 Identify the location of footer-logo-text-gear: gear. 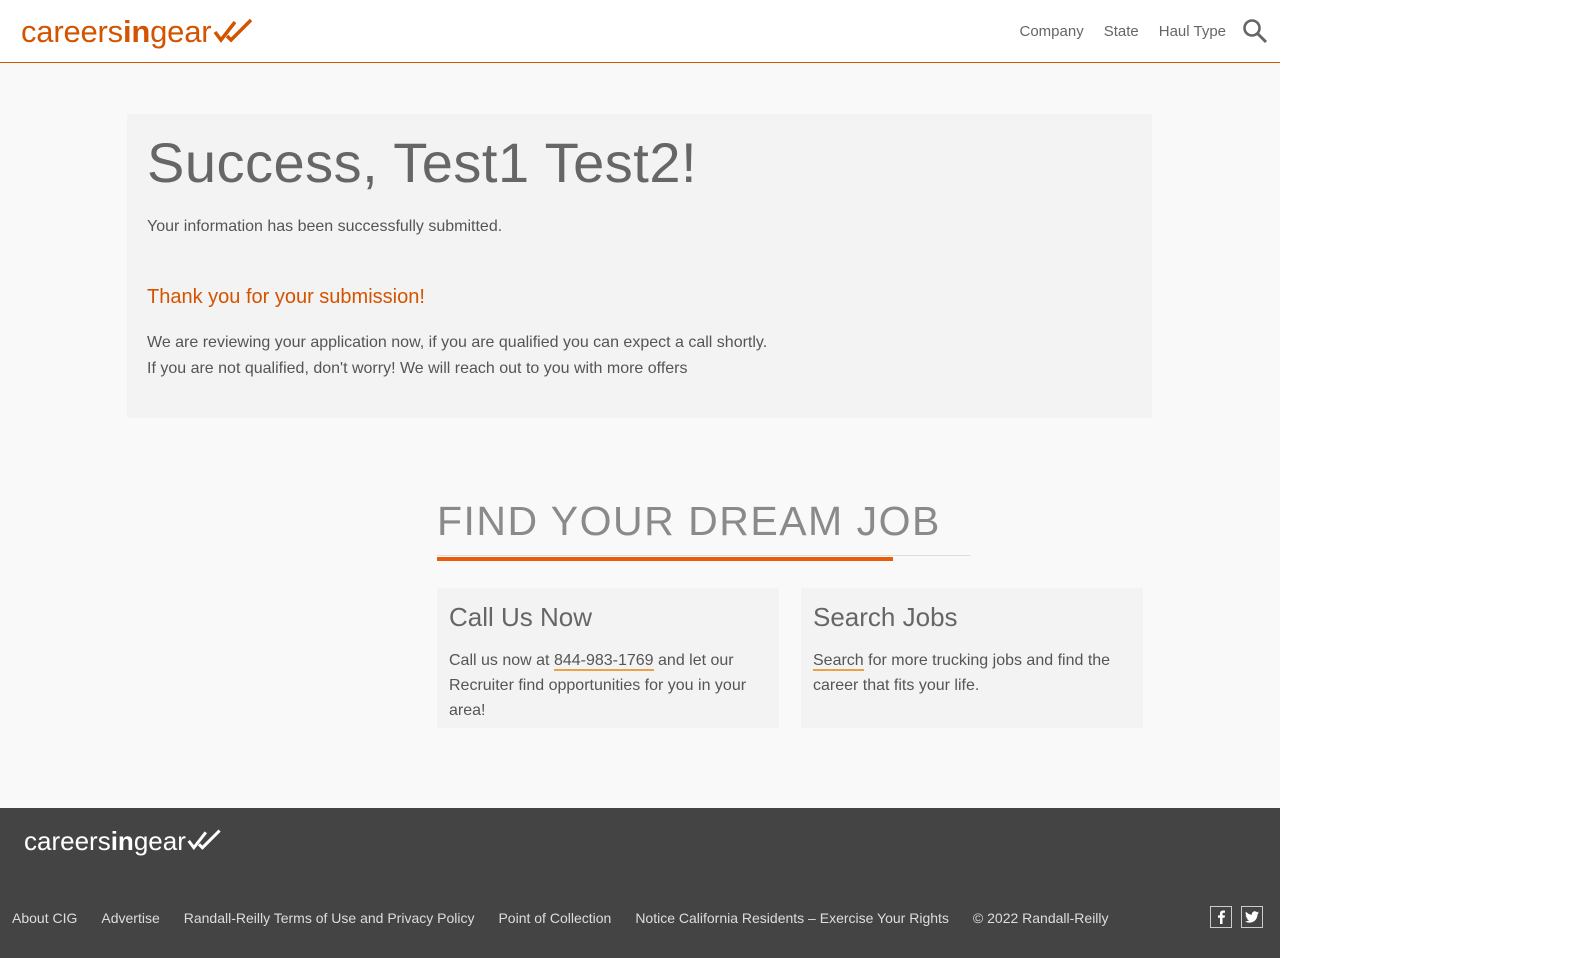
(159, 841).